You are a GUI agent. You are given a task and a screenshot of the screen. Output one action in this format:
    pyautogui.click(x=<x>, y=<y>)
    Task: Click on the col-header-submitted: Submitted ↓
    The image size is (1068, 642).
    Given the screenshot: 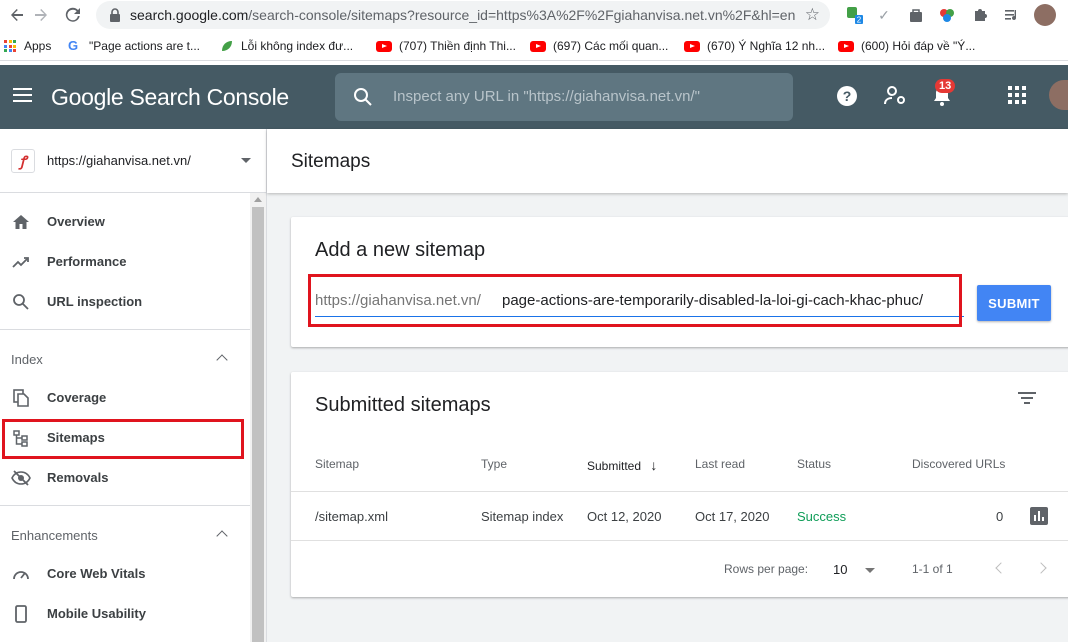 What is the action you would take?
    pyautogui.click(x=622, y=465)
    